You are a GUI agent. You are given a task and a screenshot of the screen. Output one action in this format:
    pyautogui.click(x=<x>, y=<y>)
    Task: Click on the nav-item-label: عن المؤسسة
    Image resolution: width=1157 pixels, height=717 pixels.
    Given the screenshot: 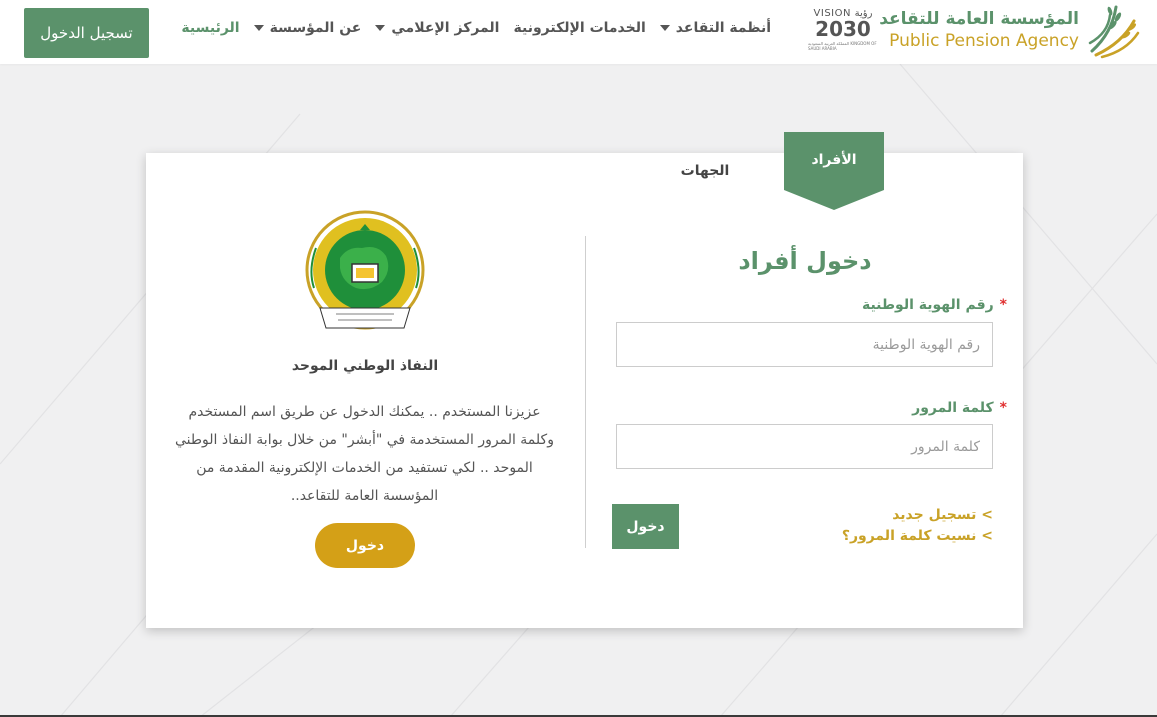 What is the action you would take?
    pyautogui.click(x=315, y=28)
    